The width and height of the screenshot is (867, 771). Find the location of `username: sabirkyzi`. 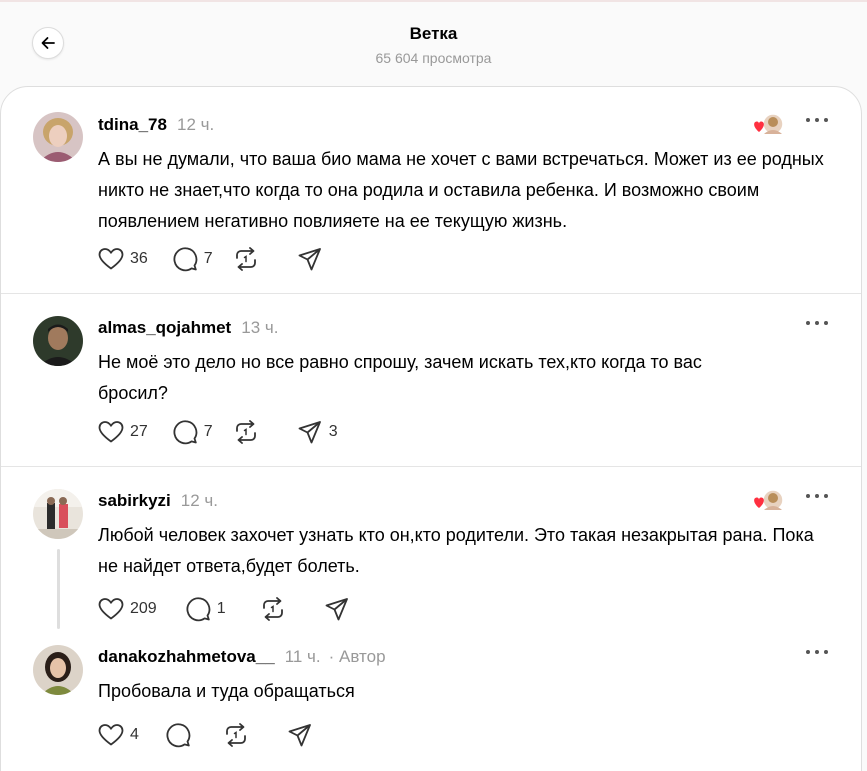

username: sabirkyzi is located at coordinates (134, 501).